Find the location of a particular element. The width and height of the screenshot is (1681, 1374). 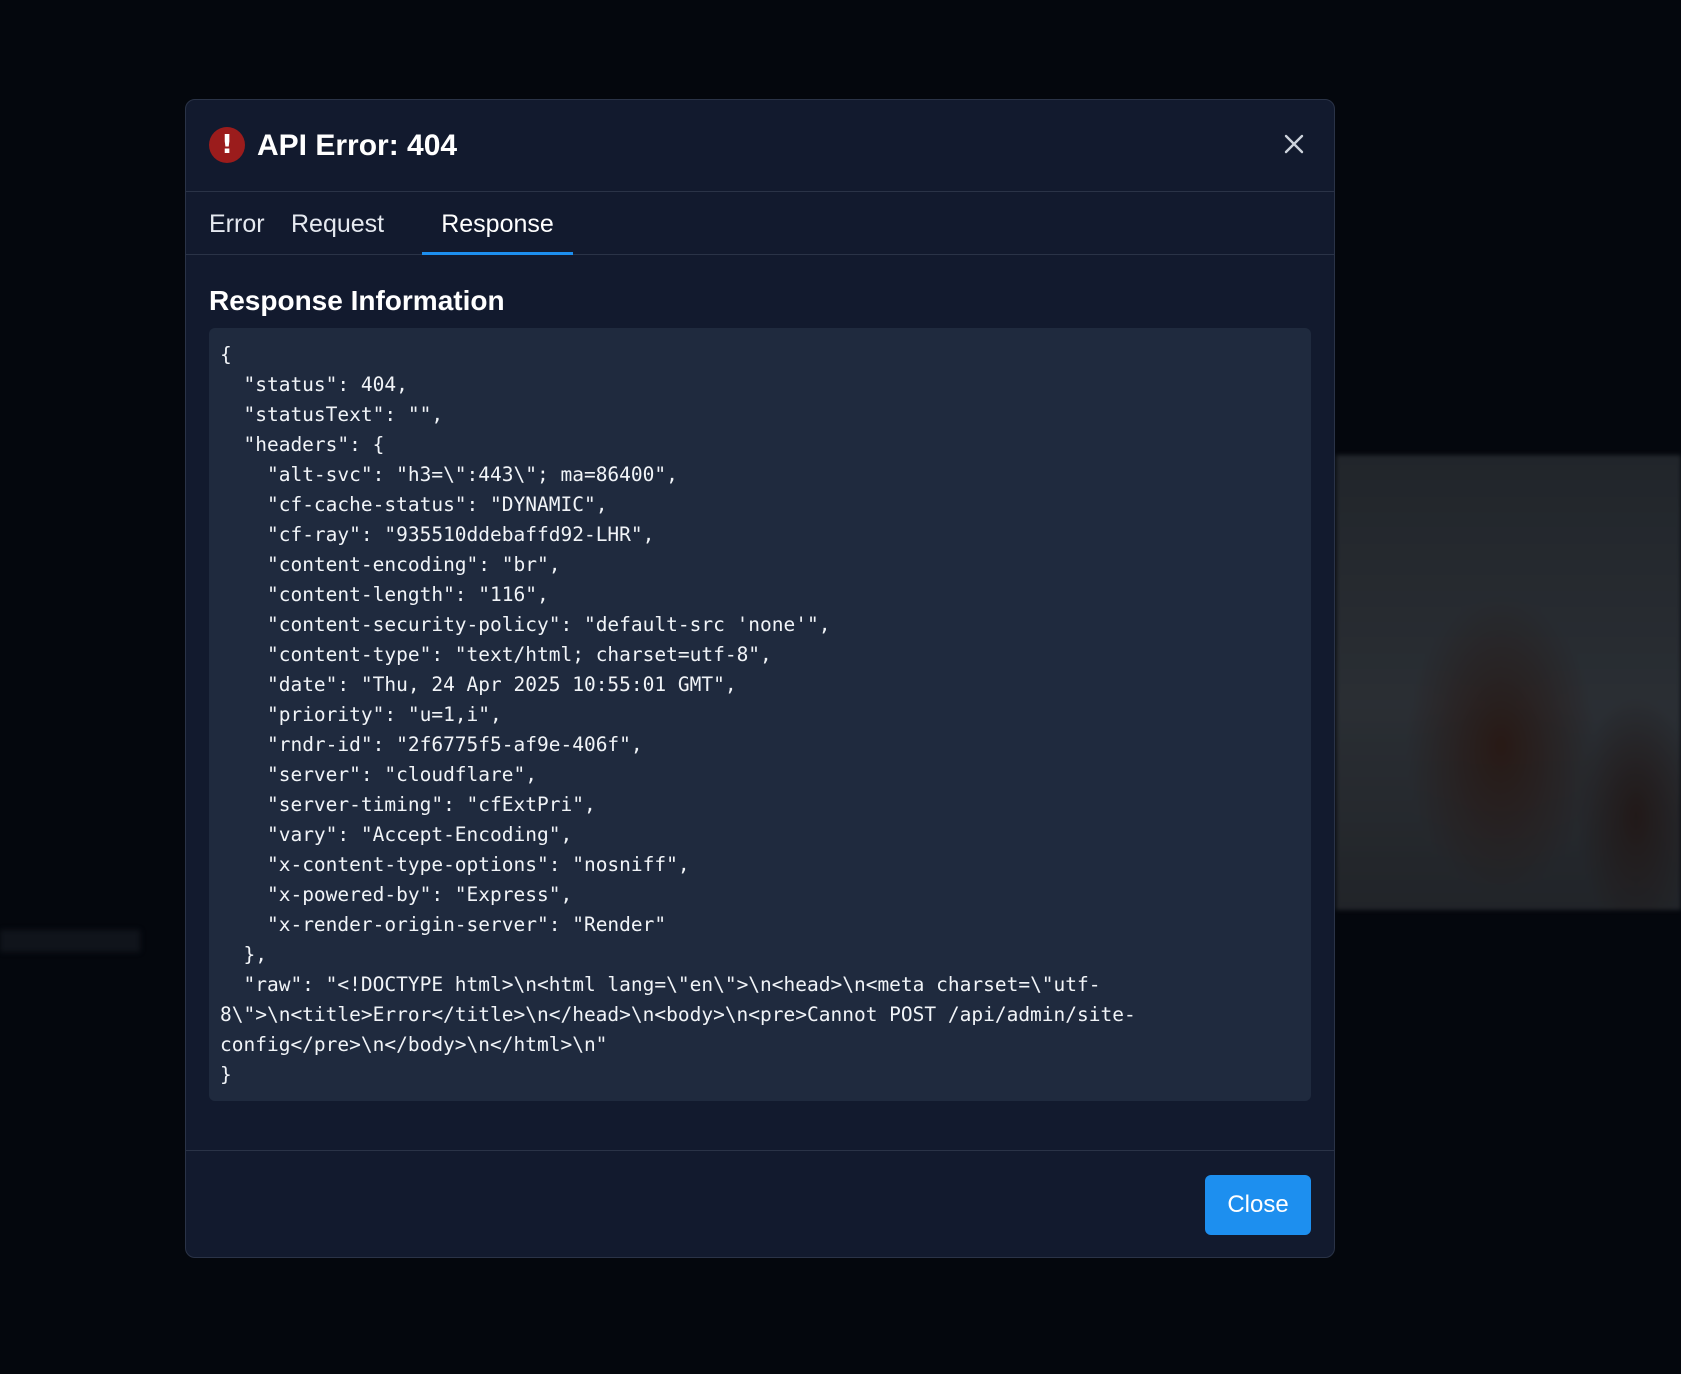

background-image is located at coordinates (1508, 682).